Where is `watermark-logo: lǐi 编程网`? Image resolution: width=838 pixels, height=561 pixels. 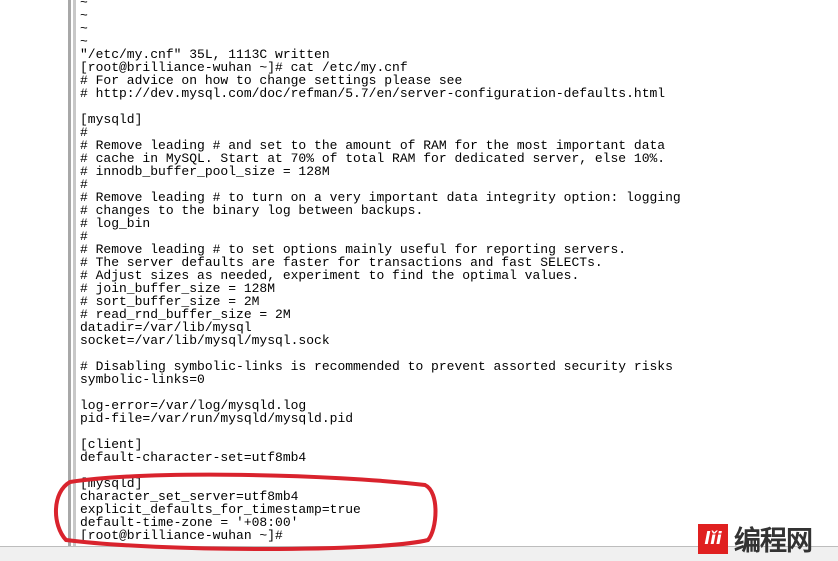
watermark-logo: lǐi 编程网 is located at coordinates (755, 538).